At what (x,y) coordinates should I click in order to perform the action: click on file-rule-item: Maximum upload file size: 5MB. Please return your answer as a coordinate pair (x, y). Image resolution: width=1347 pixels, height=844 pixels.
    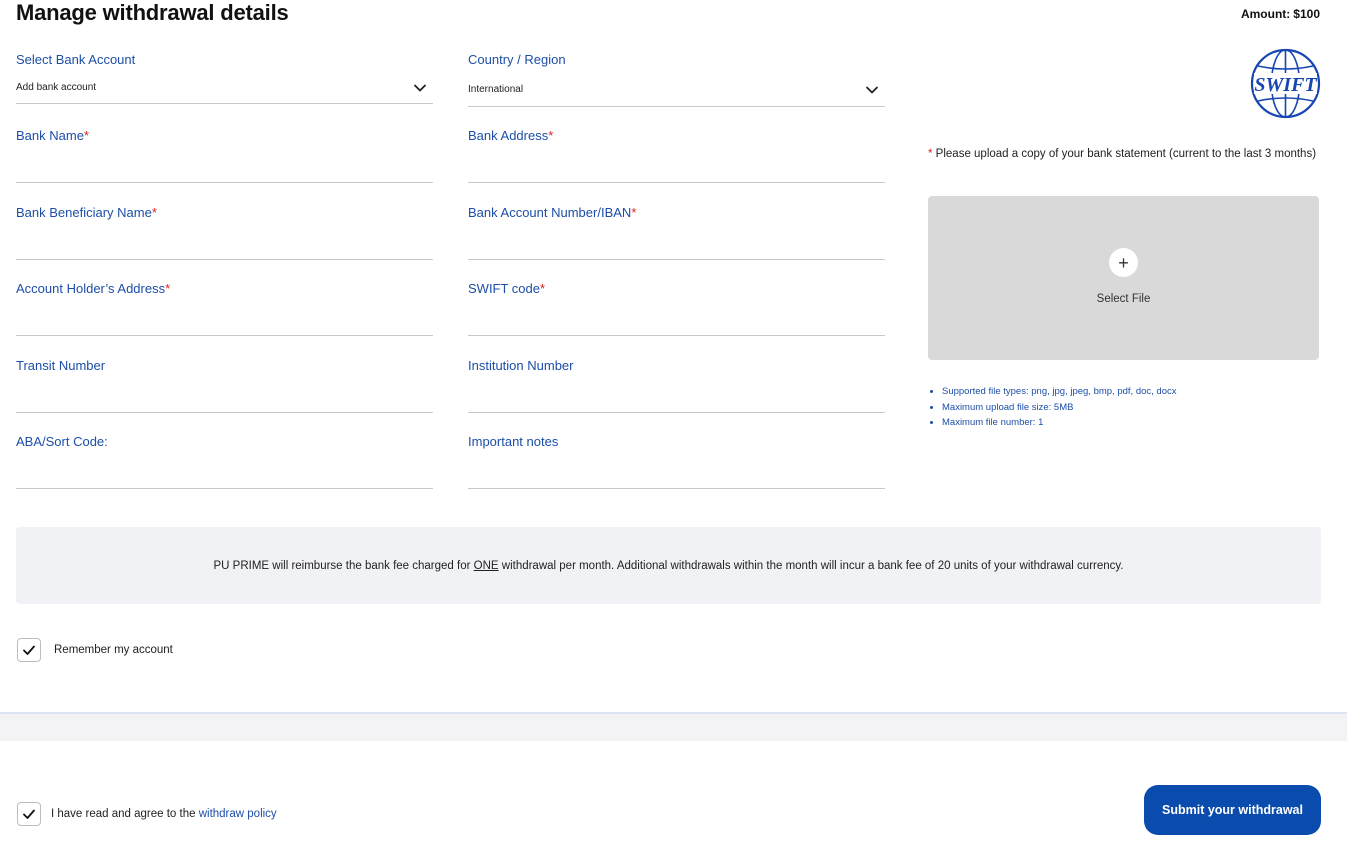
    Looking at the image, I should click on (1053, 408).